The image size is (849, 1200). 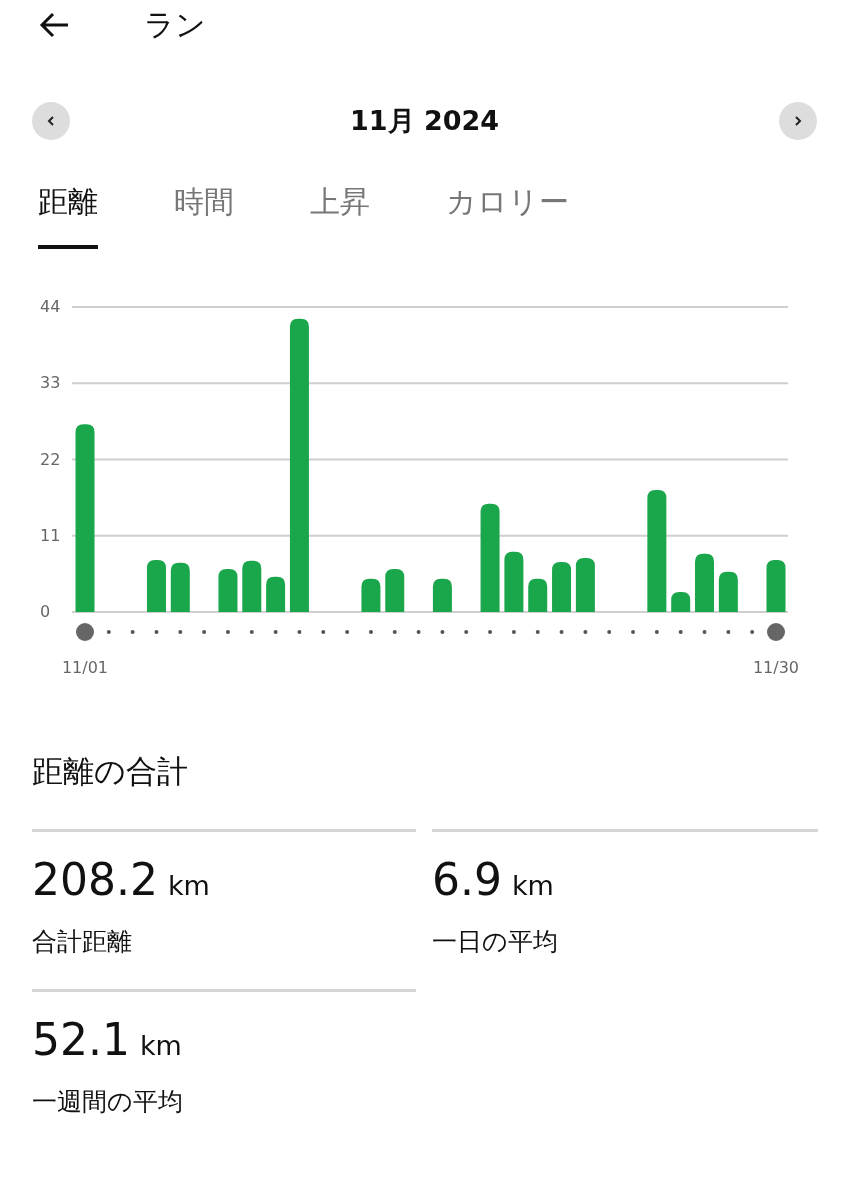 I want to click on back-arrow-icon, so click(x=54, y=25).